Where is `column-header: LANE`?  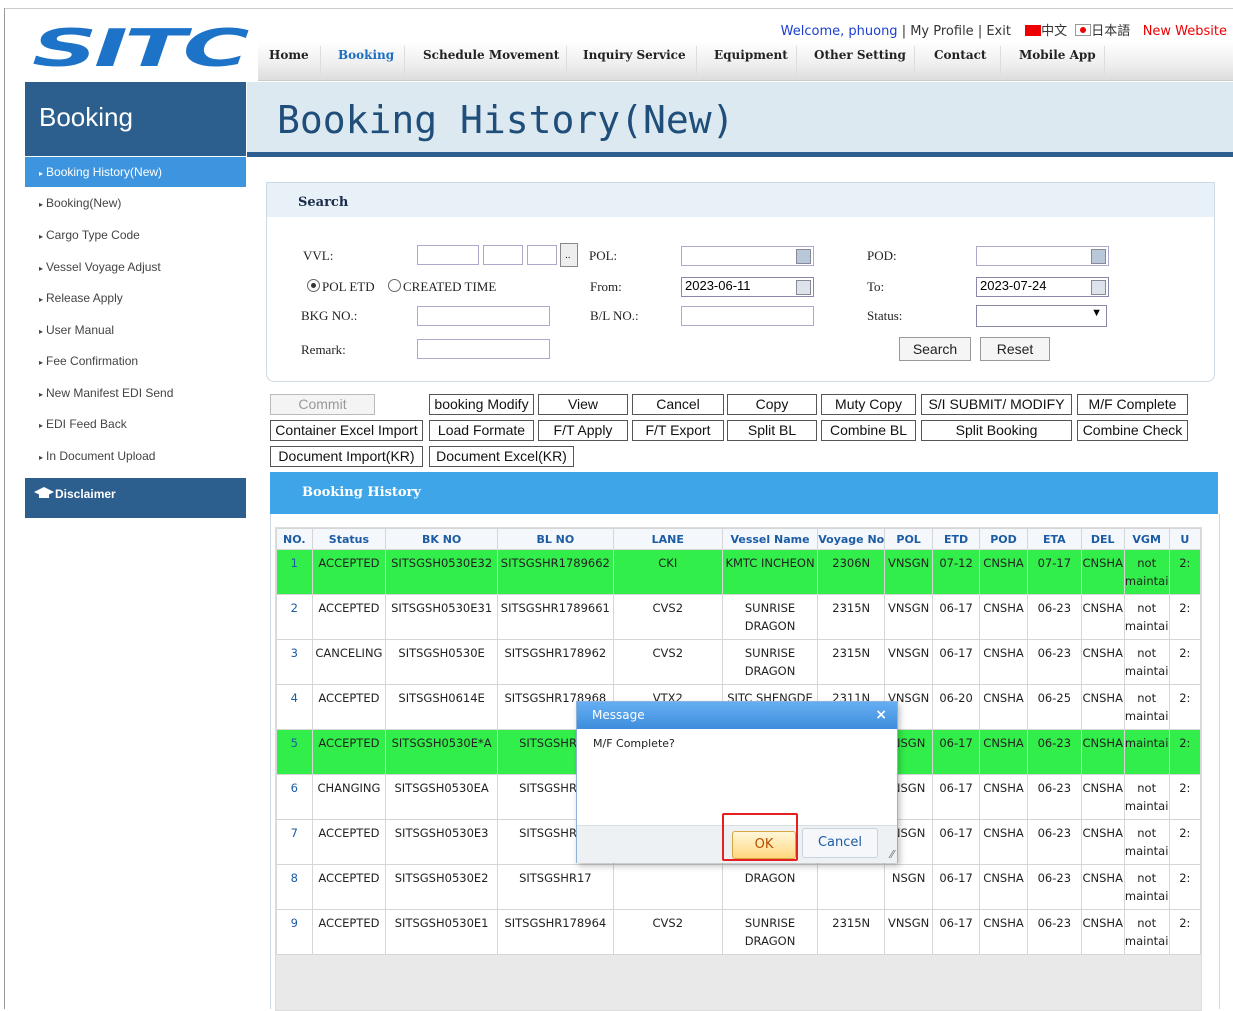 column-header: LANE is located at coordinates (667, 539).